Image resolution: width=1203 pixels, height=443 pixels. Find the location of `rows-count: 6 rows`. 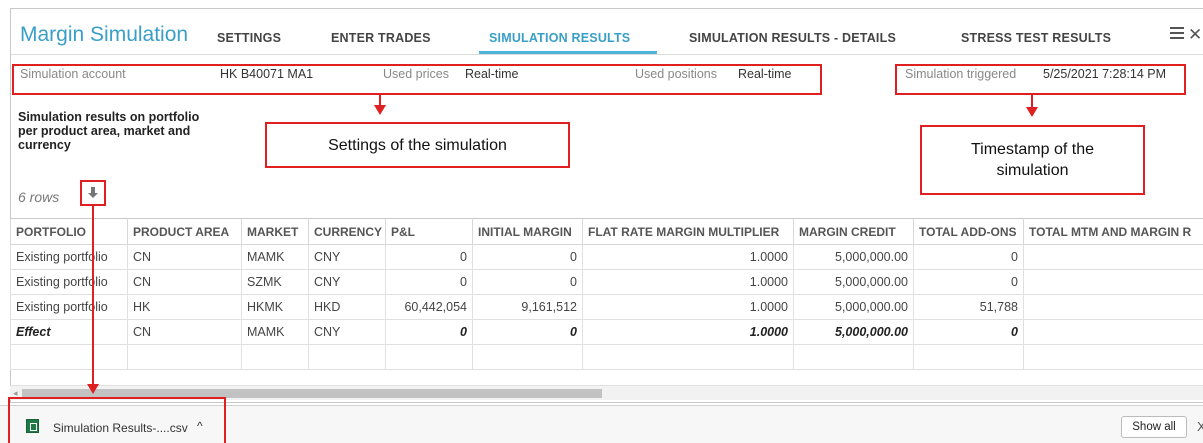

rows-count: 6 rows is located at coordinates (39, 197).